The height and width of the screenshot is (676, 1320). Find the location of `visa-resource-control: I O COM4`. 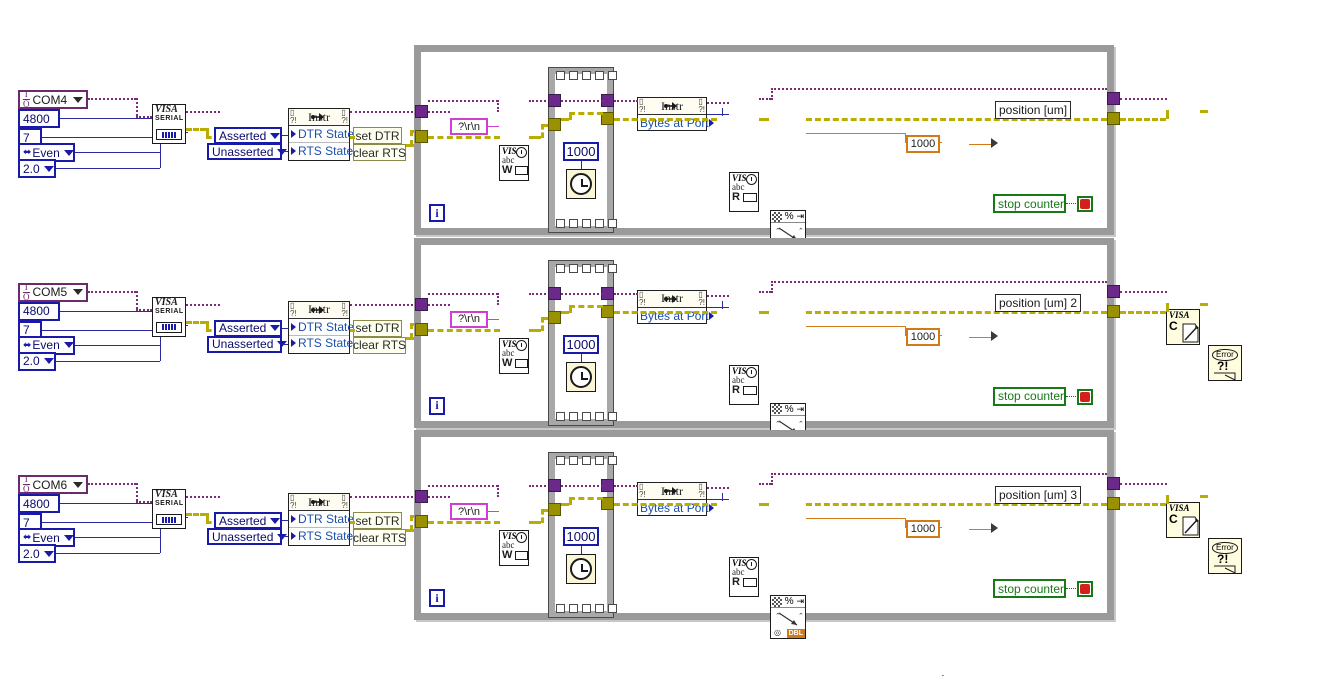

visa-resource-control: I O COM4 is located at coordinates (53, 99).